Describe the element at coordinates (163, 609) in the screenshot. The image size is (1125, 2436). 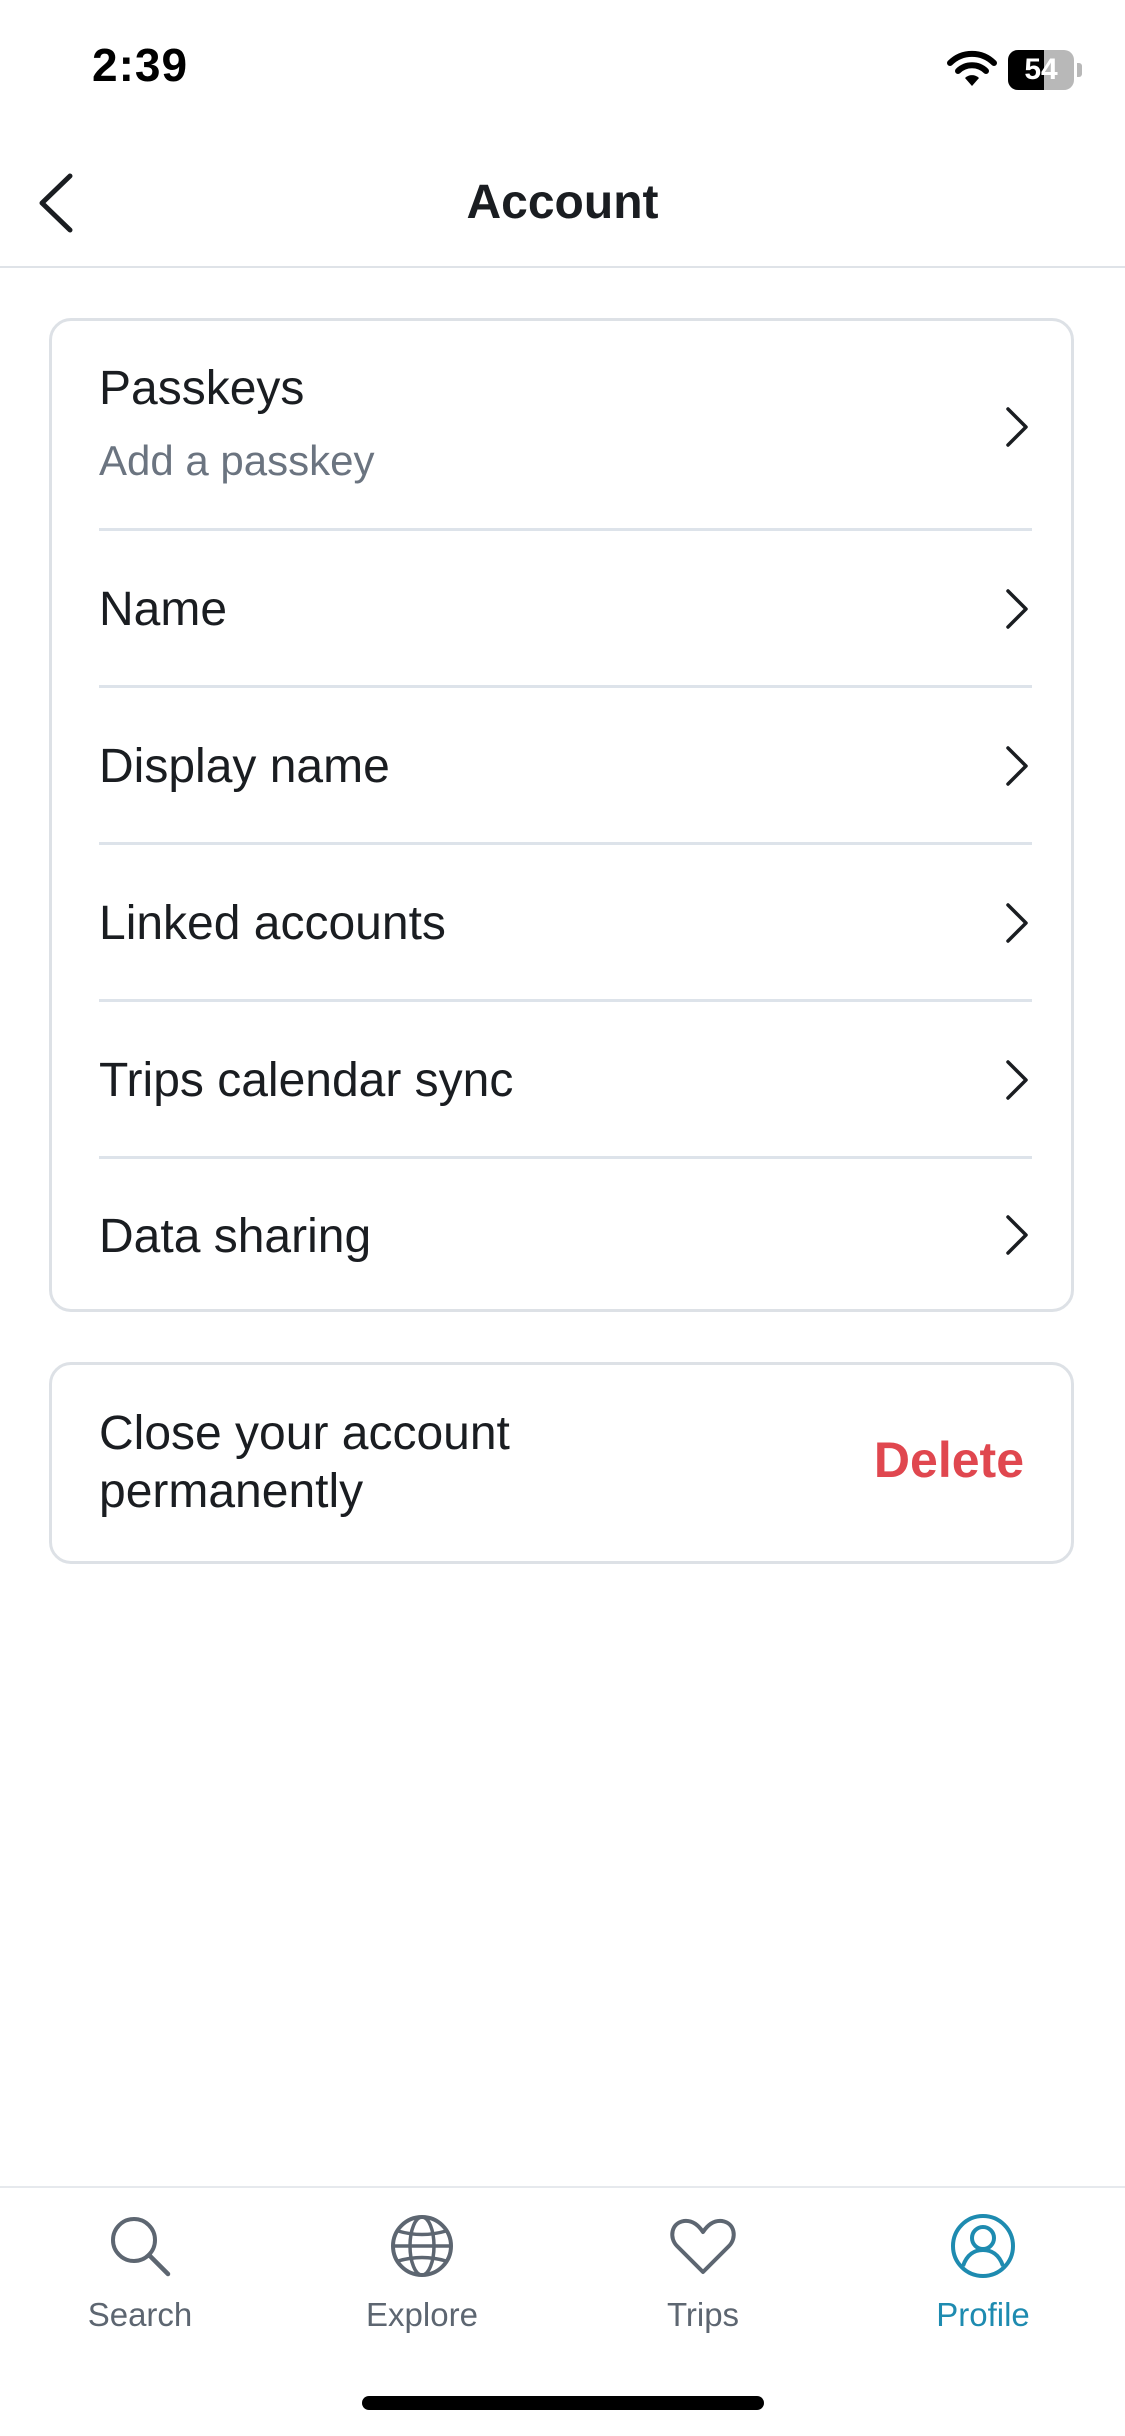
I see `row-title: Name` at that location.